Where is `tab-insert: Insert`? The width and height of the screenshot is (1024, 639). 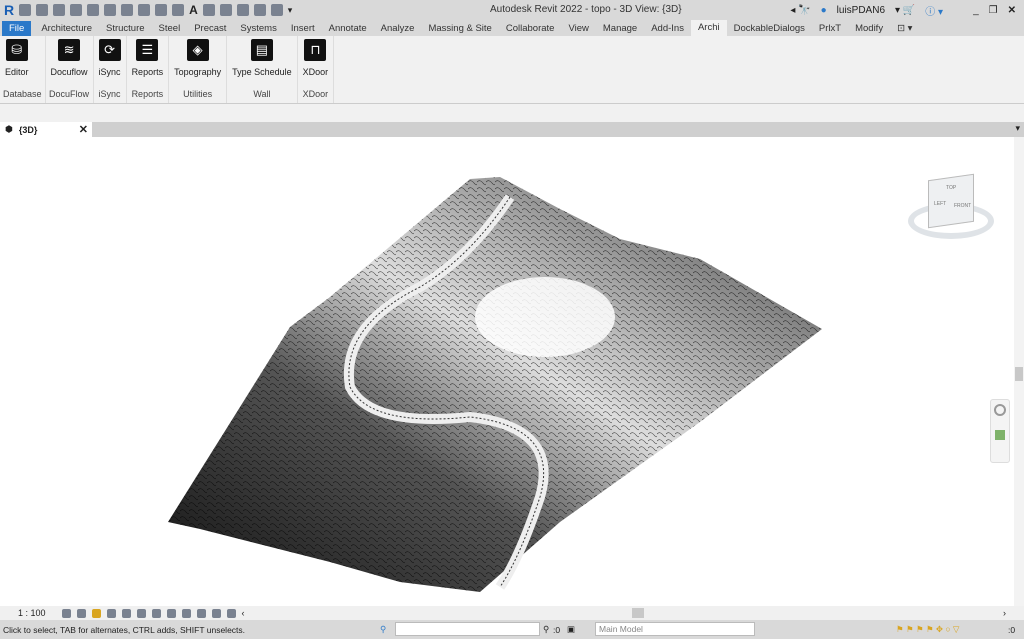
tab-insert: Insert is located at coordinates (303, 28).